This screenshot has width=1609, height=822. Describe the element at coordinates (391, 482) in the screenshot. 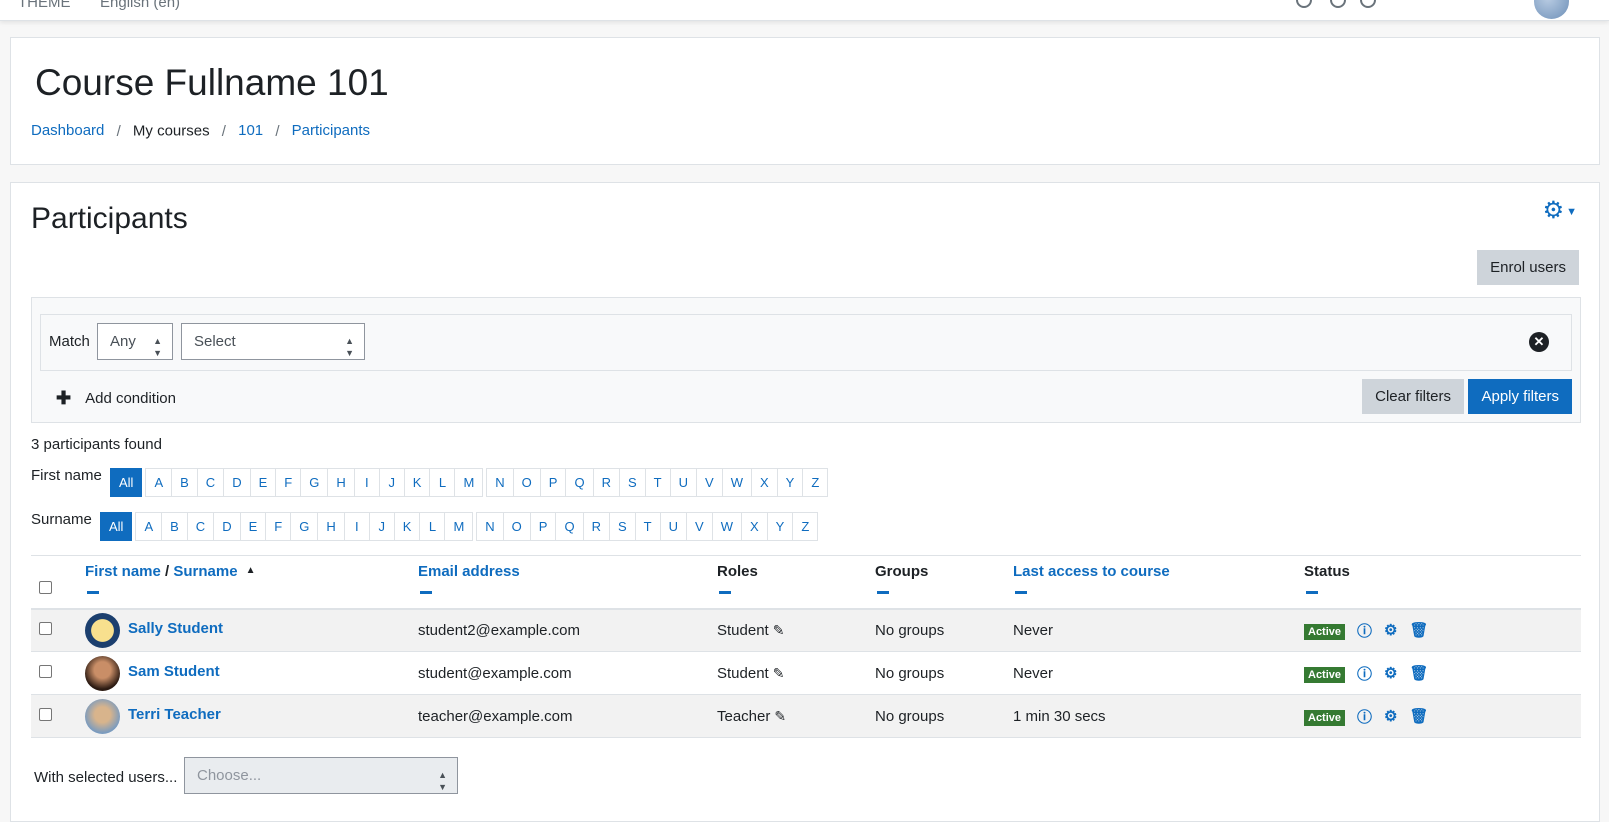

I see `firstname-initial-j: J` at that location.